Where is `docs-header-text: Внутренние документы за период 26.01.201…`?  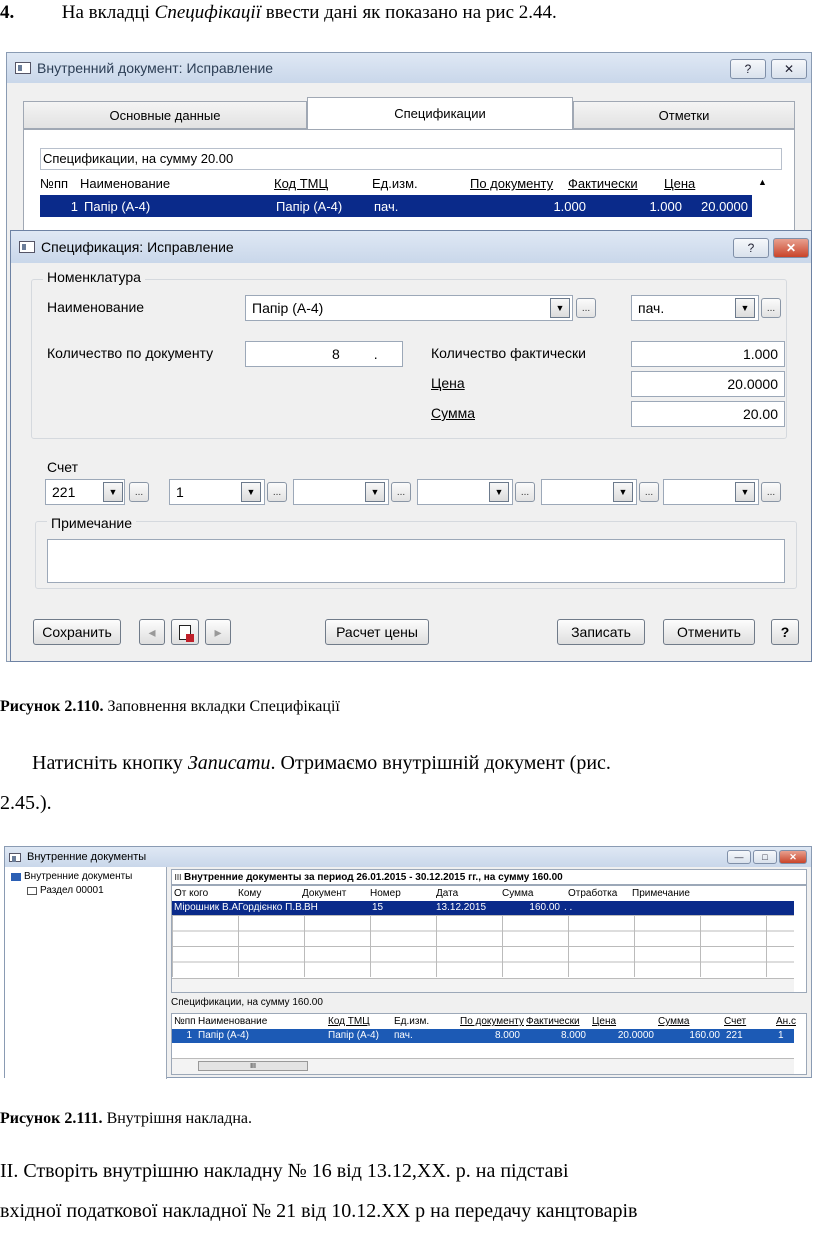
docs-header-text: Внутренние документы за период 26.01.201… is located at coordinates (373, 877).